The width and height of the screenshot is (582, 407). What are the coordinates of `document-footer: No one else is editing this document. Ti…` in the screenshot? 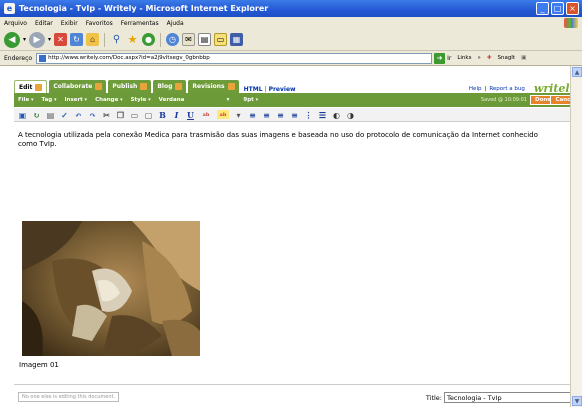 It's located at (298, 395).